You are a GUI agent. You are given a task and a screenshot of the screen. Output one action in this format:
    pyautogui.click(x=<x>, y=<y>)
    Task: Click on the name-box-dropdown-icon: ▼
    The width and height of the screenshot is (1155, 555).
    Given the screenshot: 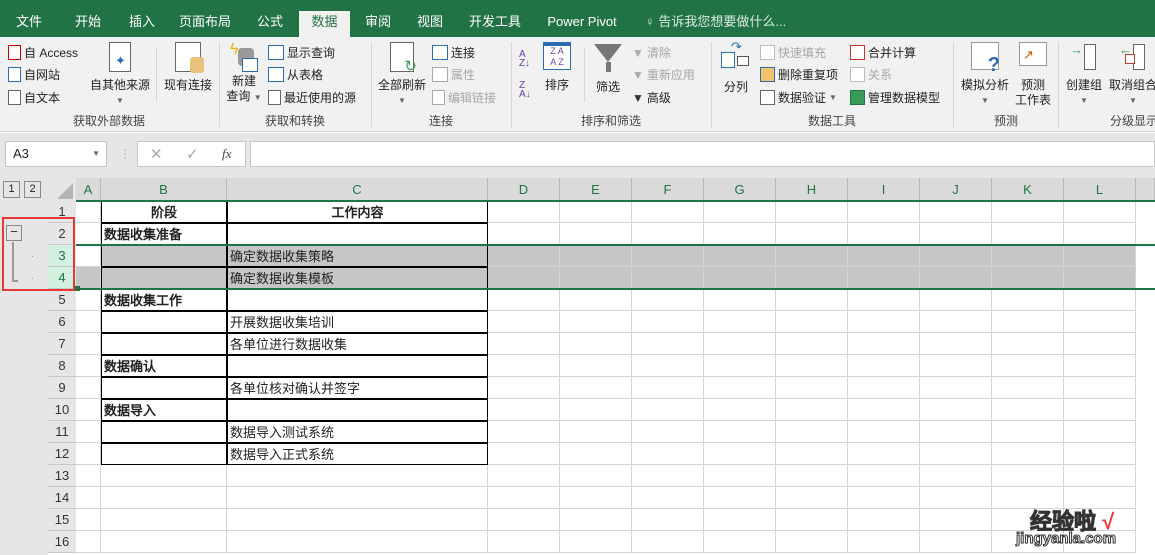 What is the action you would take?
    pyautogui.click(x=96, y=154)
    